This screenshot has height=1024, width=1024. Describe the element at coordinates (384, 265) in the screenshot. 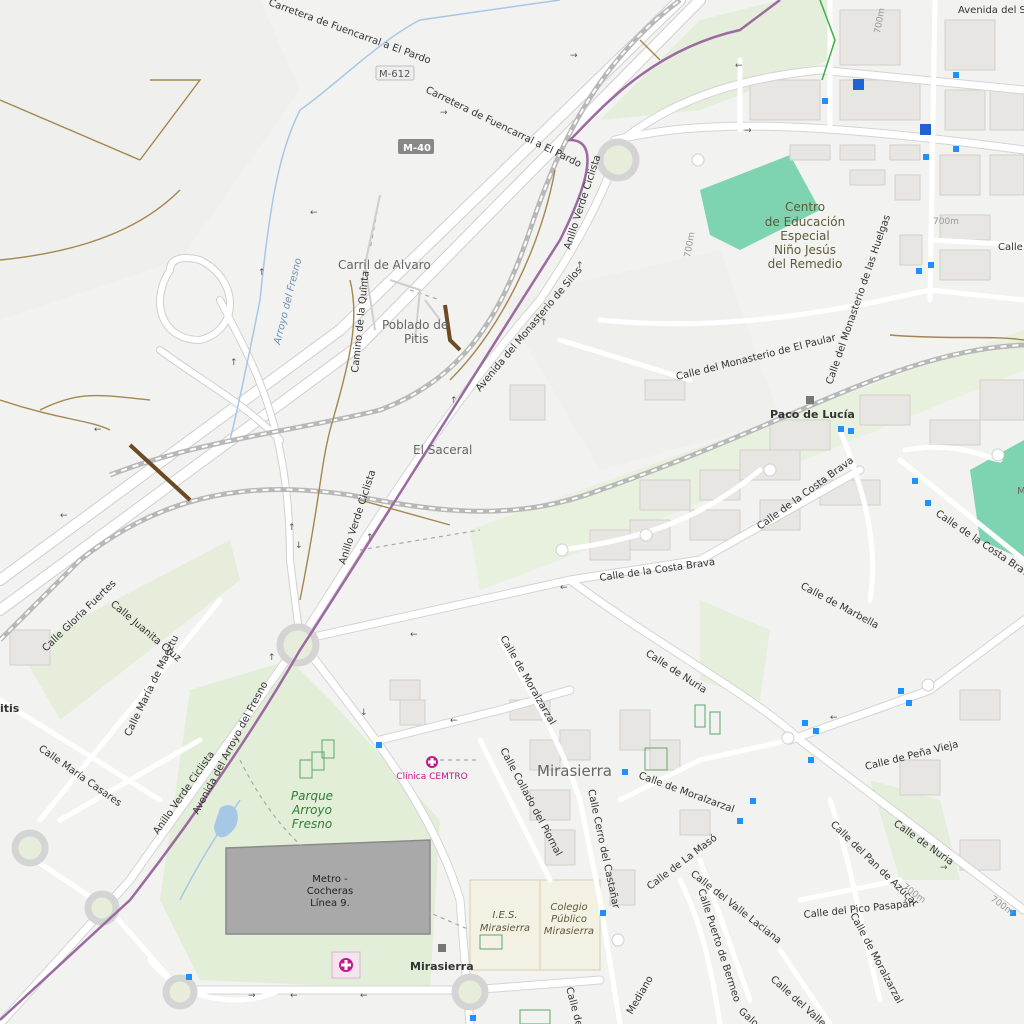

I see `label-carril-alvaro: Carril de Alvaro` at that location.